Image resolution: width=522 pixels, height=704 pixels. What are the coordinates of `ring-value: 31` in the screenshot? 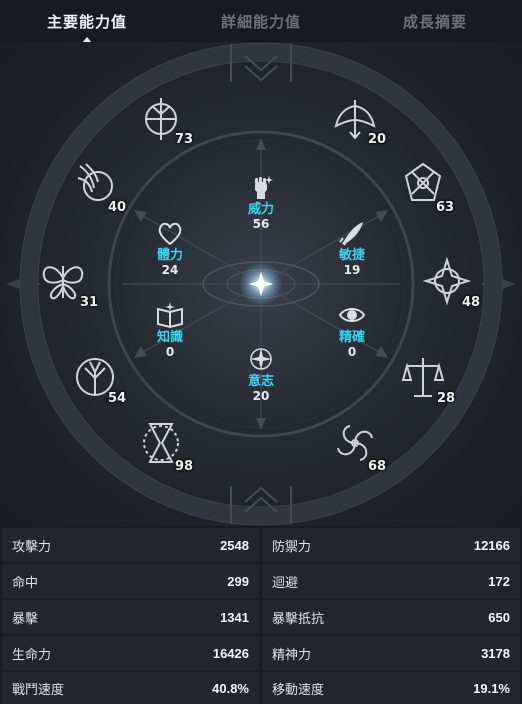 It's located at (89, 302).